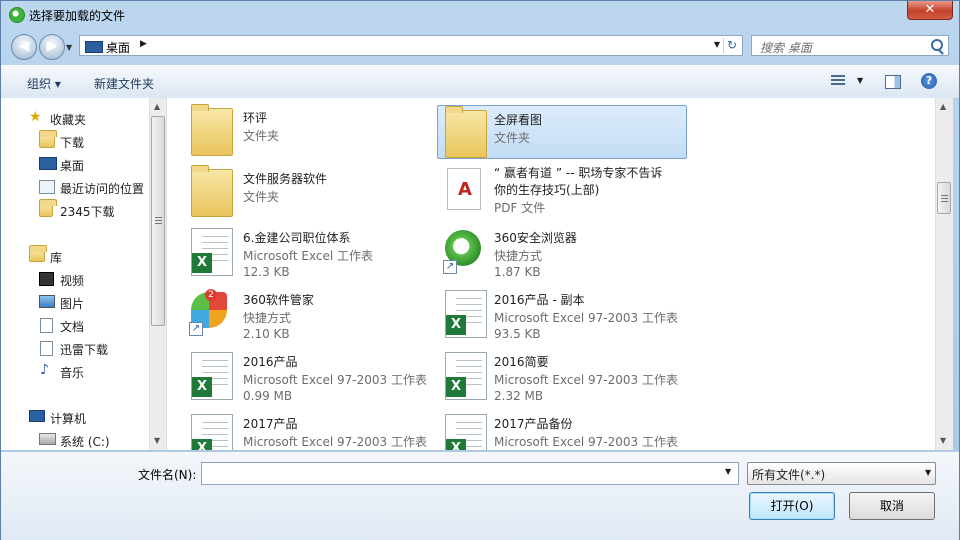 This screenshot has width=960, height=540. What do you see at coordinates (75, 164) in the screenshot?
I see `sidebar-item-desktop: 桌面` at bounding box center [75, 164].